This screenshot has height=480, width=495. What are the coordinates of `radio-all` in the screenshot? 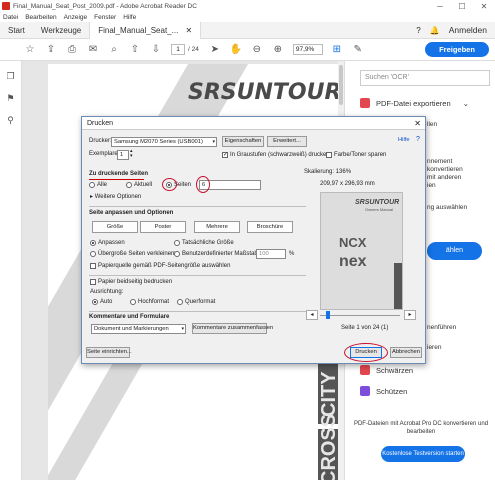 It's located at (92, 185).